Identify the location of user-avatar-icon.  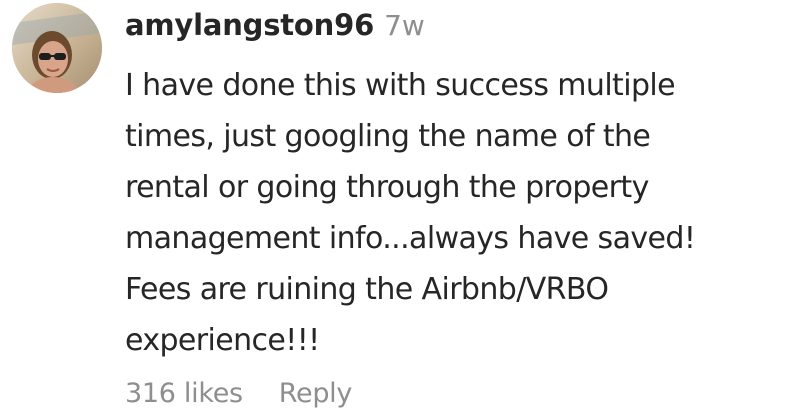
(57, 48).